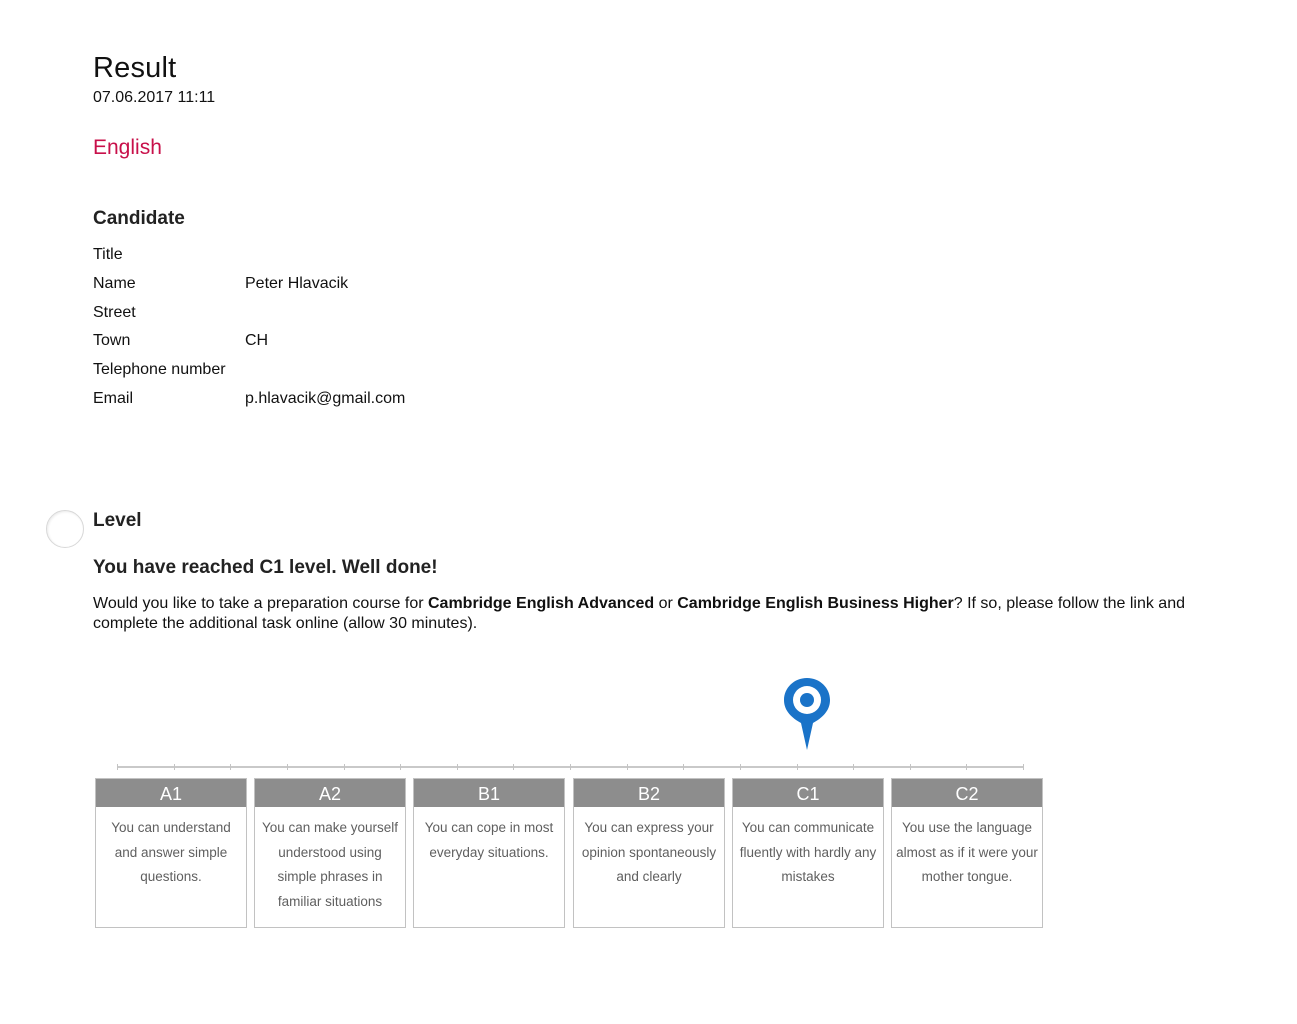  Describe the element at coordinates (127, 147) in the screenshot. I see `subject-language: English` at that location.